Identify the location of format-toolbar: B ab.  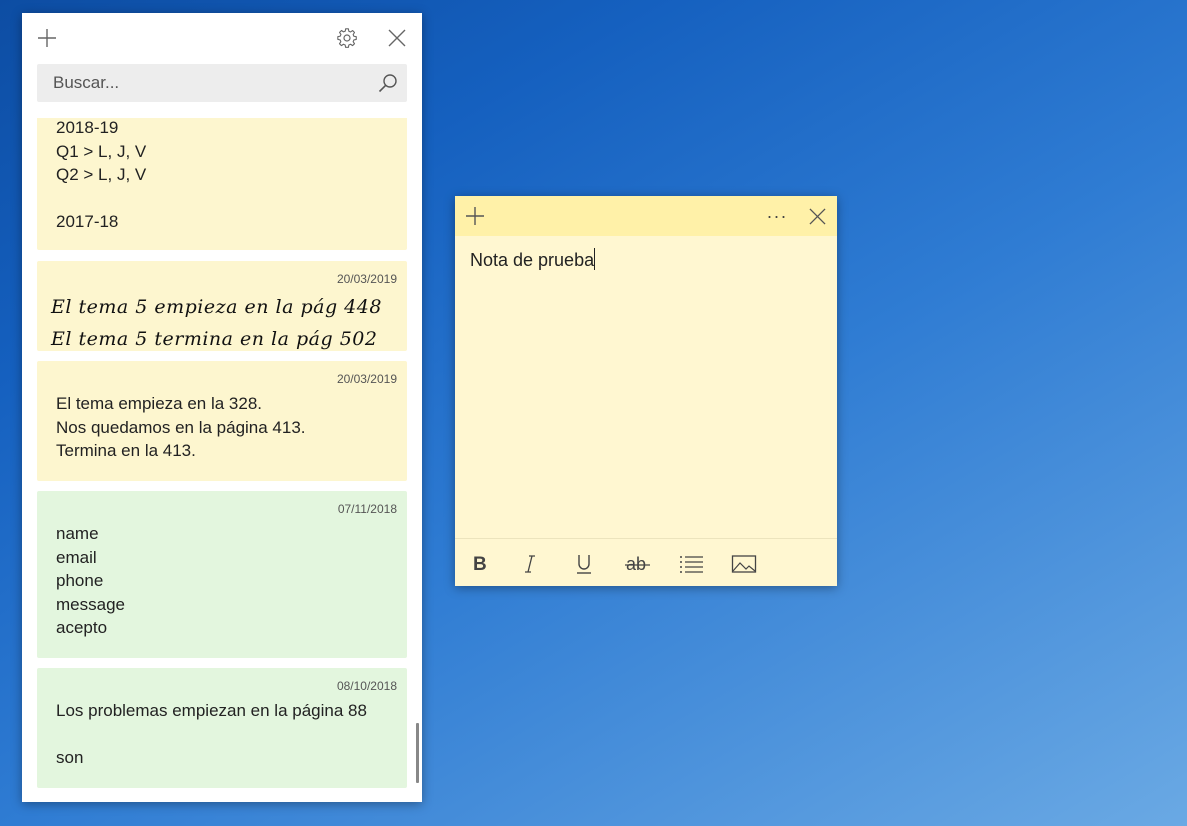
(646, 562).